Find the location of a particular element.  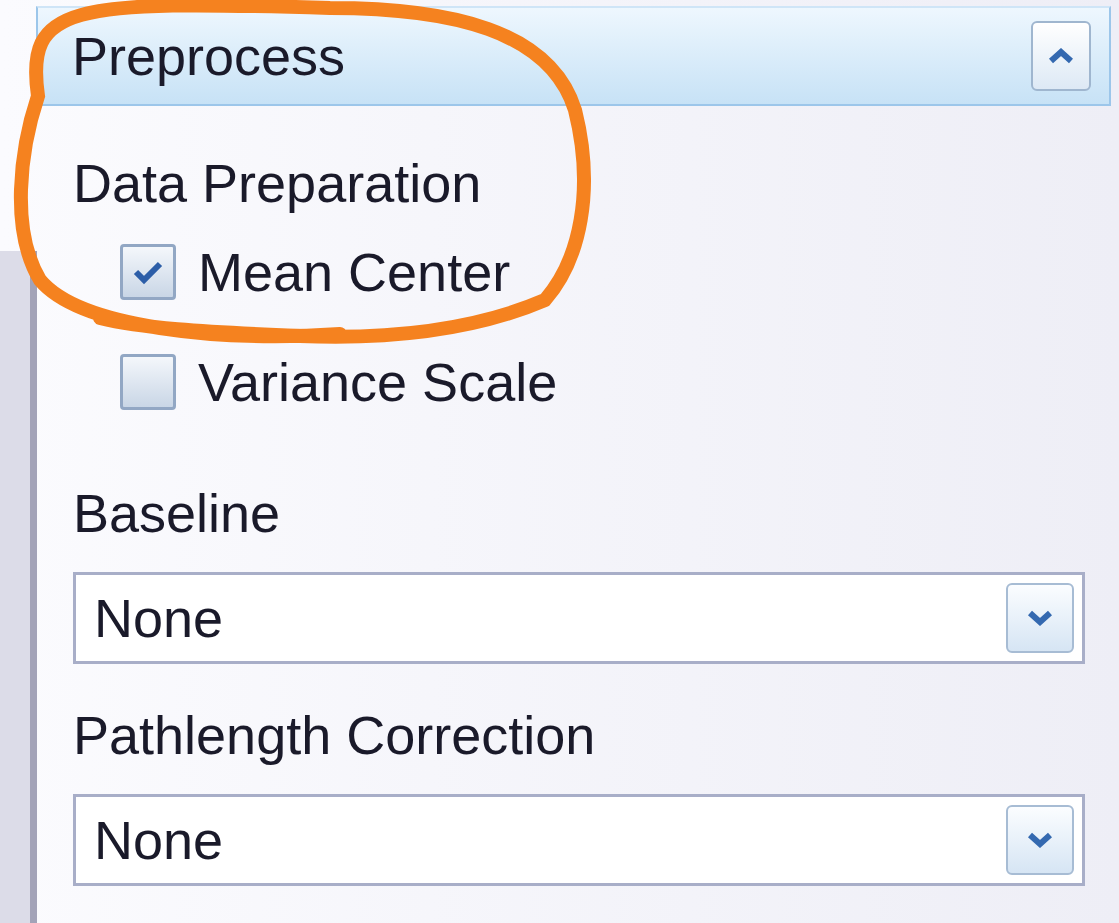

checkbox-label: Mean Center is located at coordinates (354, 272).